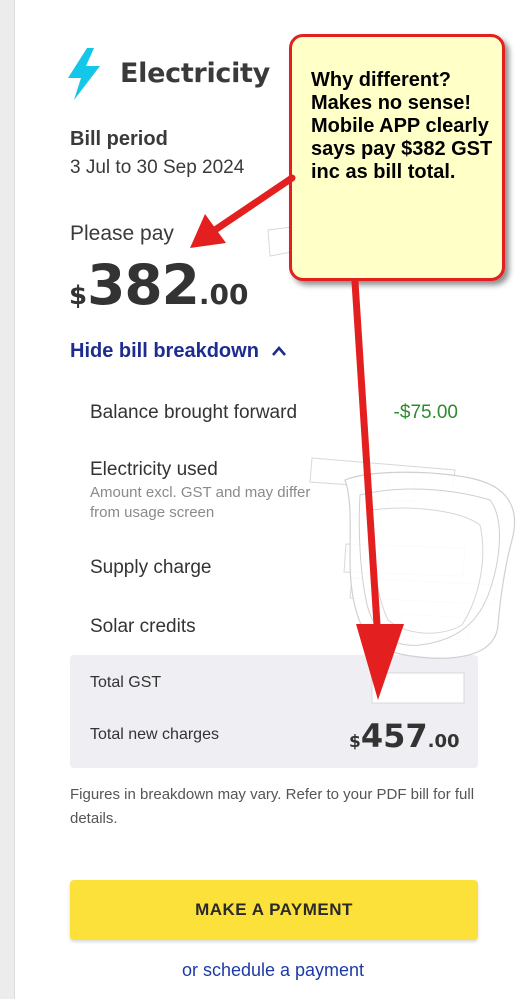  I want to click on make-payment-button: MAKE A PAYMENT, so click(274, 910).